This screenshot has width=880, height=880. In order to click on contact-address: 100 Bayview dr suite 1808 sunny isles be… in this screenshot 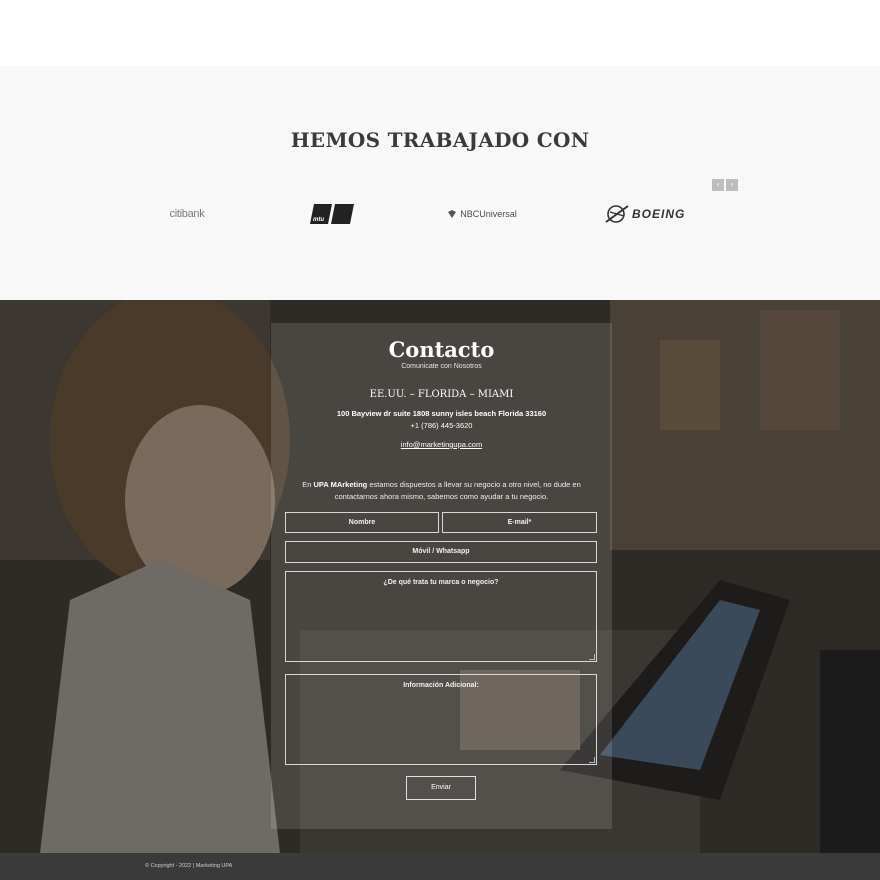, I will do `click(441, 413)`.